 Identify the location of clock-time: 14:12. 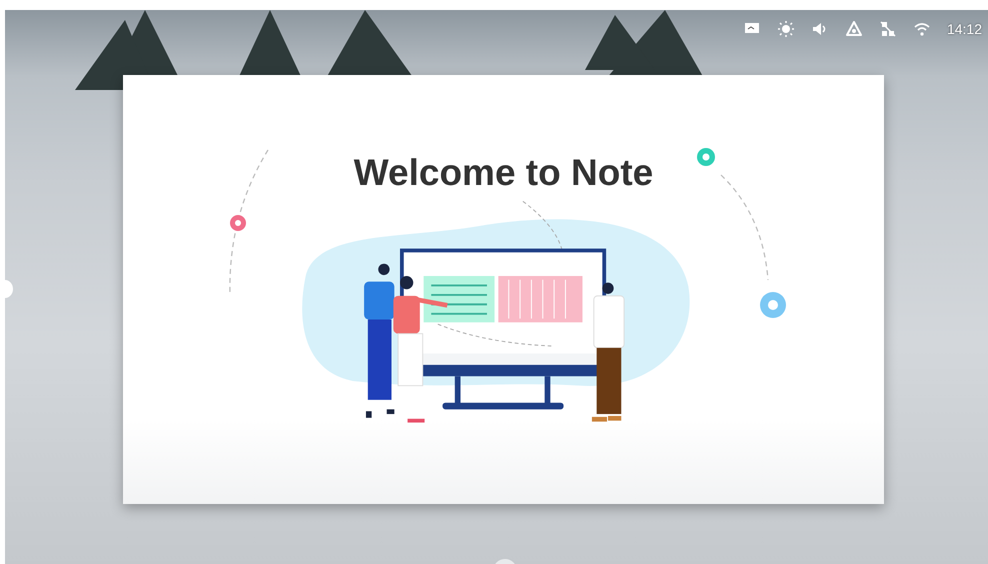
(964, 29).